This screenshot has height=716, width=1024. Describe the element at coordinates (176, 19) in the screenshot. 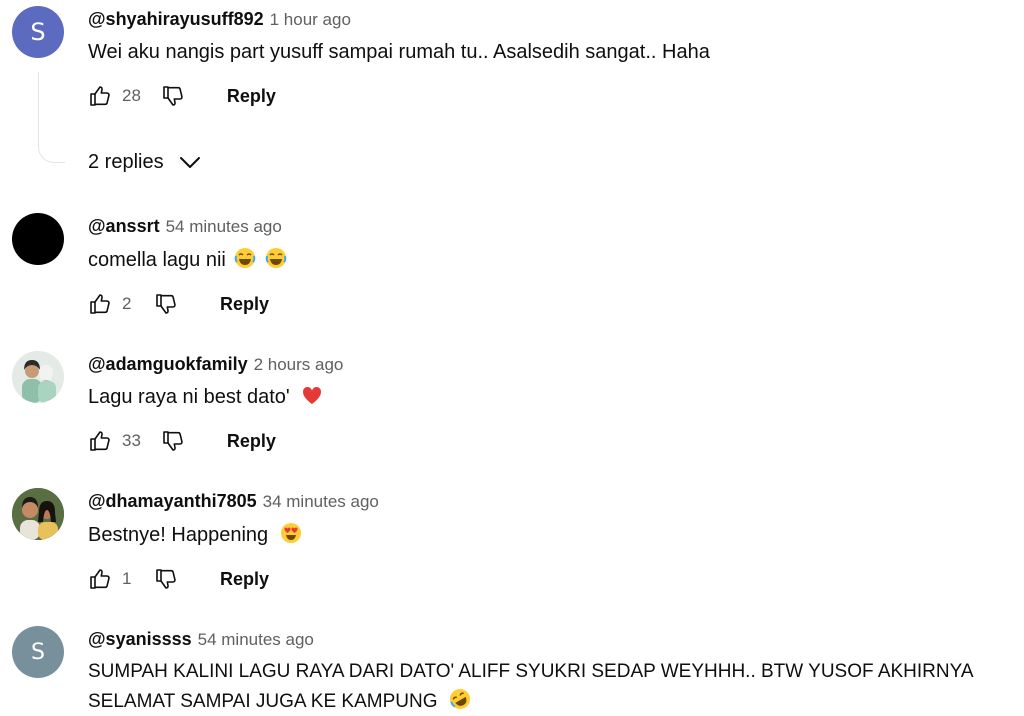

I see `comment-author: @shyahirayusuff892` at that location.